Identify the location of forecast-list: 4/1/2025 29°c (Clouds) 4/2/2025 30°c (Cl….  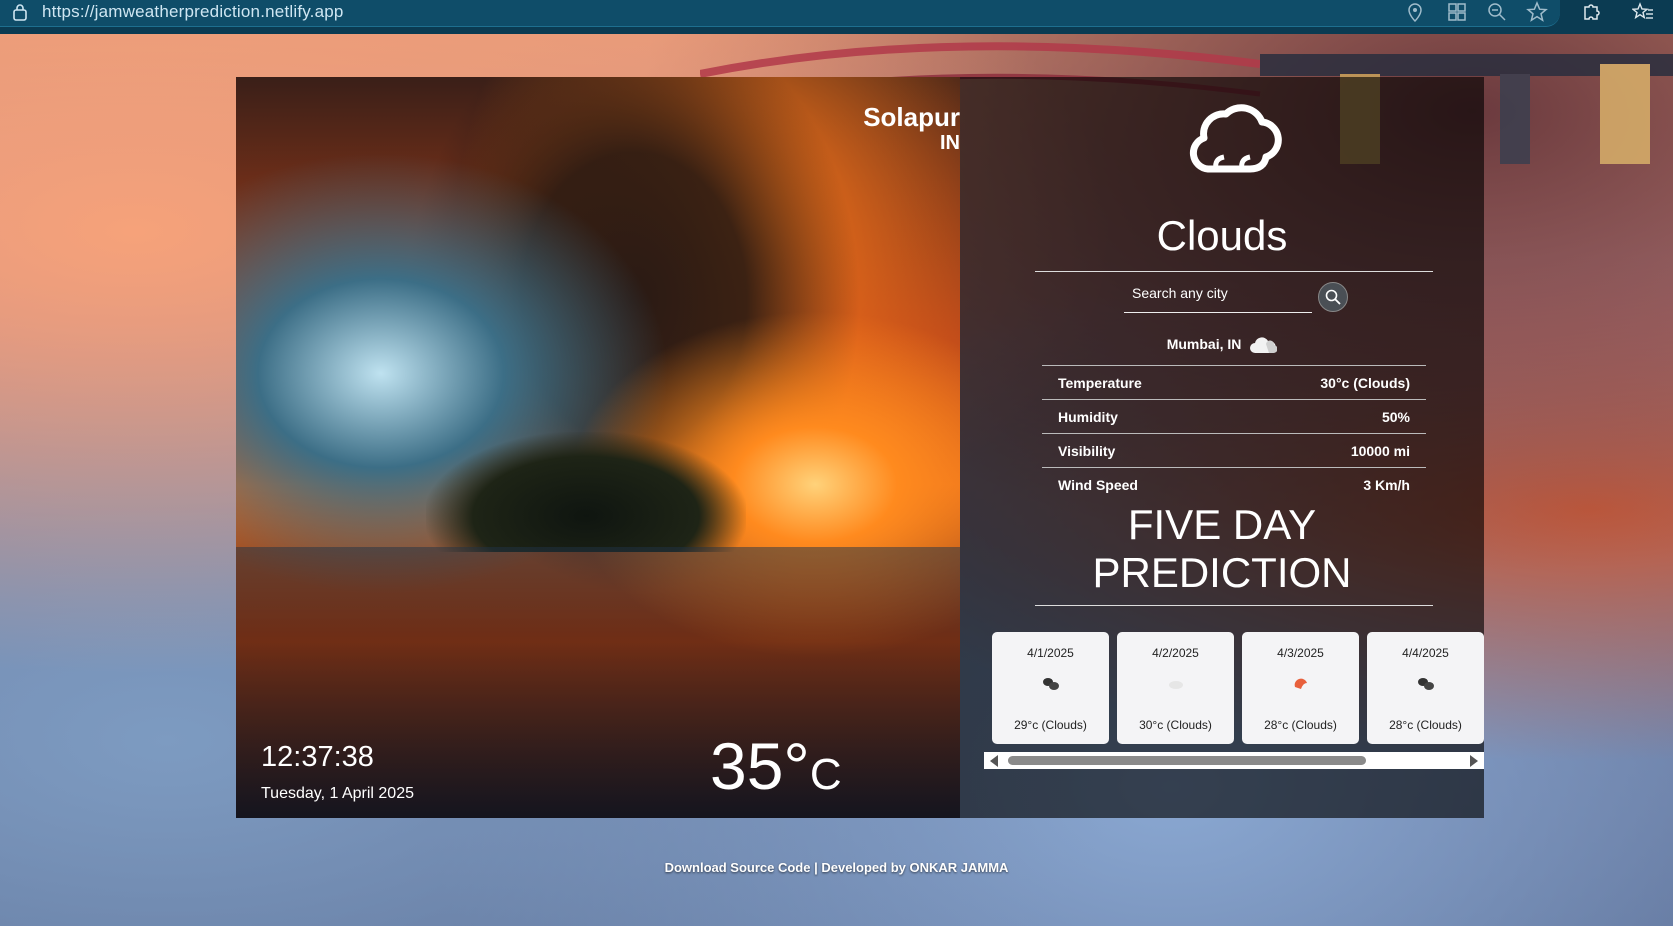
(1234, 692).